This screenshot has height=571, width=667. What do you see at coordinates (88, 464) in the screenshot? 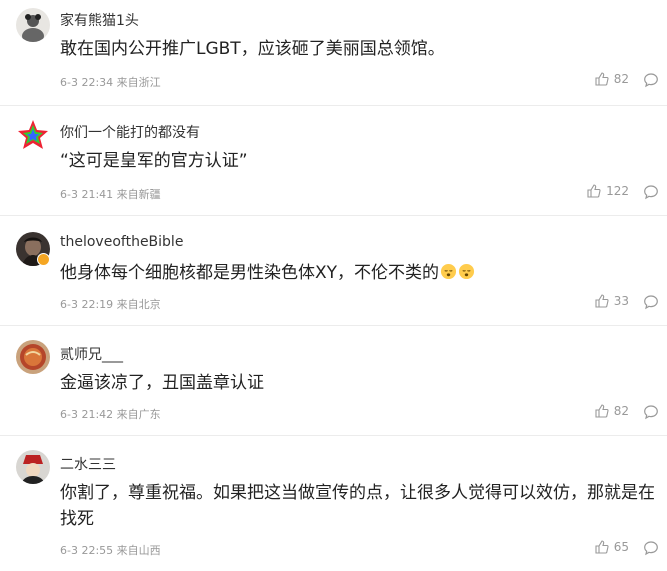
I see `username: 二水三三` at bounding box center [88, 464].